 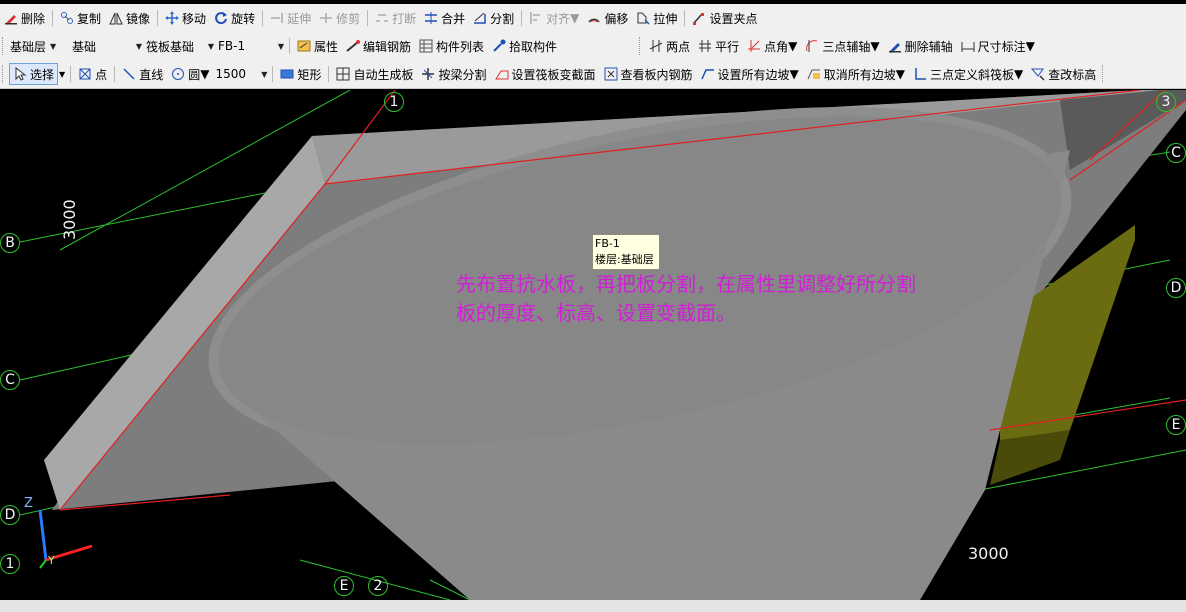 I want to click on check-elevation-button: 查改标高, so click(x=1063, y=74).